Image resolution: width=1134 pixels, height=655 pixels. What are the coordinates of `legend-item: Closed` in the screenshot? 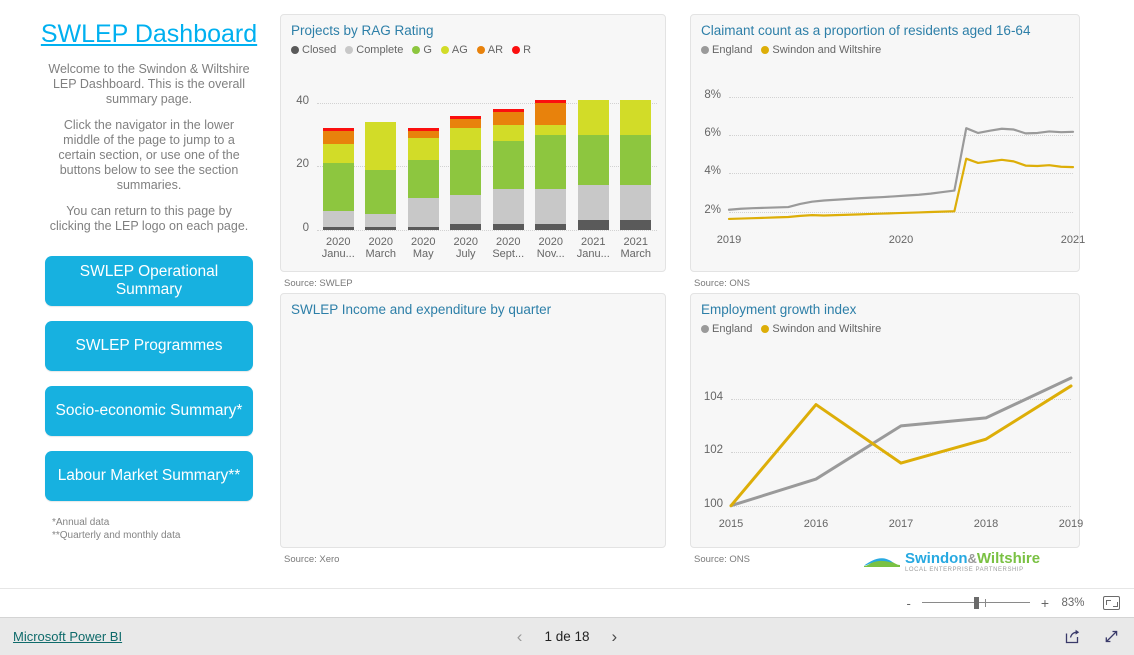 It's located at (313, 50).